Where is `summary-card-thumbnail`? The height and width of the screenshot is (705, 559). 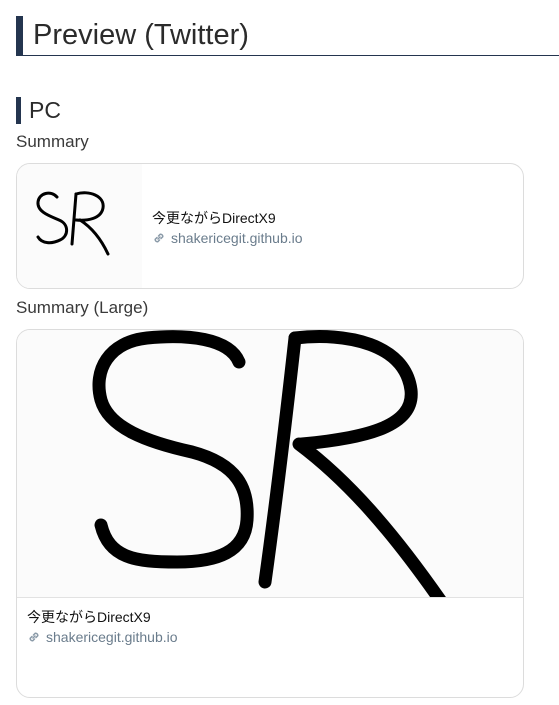 summary-card-thumbnail is located at coordinates (79, 226).